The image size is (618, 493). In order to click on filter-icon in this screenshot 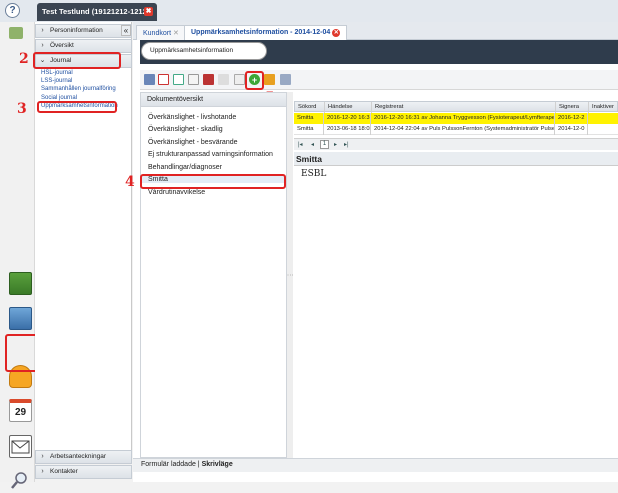, I will do `click(223, 79)`.